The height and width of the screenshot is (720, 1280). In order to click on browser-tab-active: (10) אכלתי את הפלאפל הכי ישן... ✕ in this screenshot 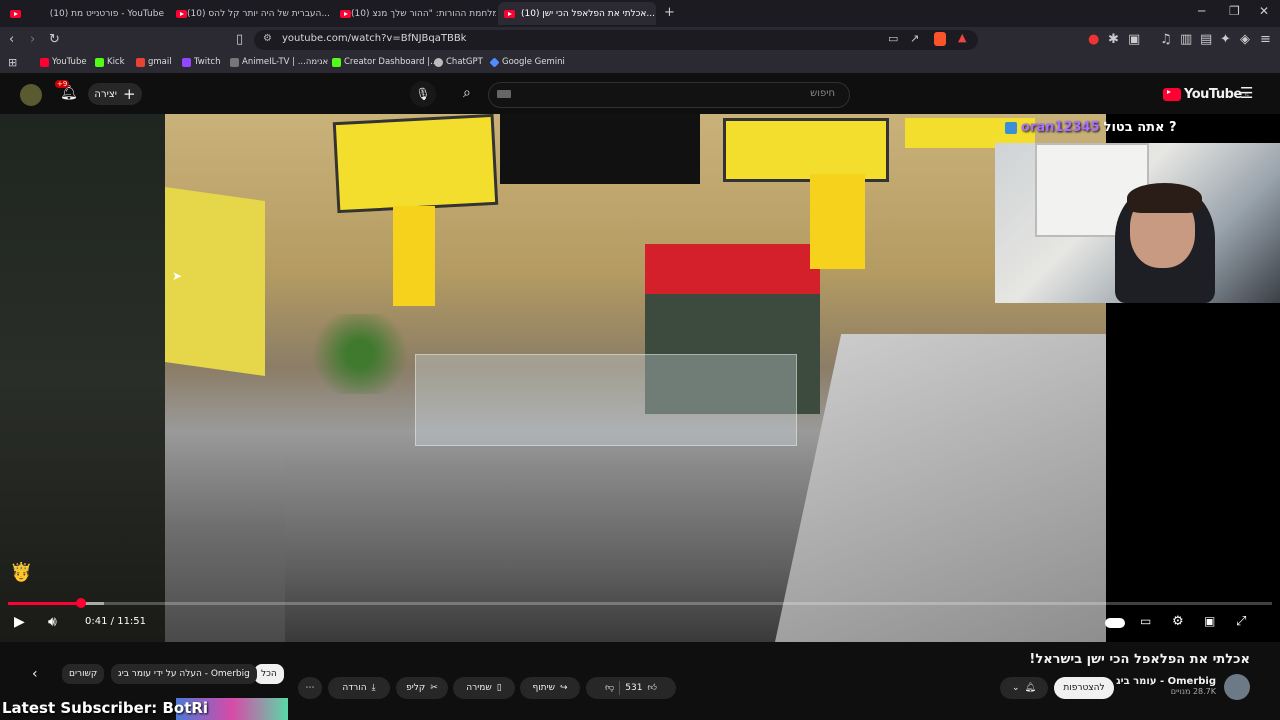, I will do `click(577, 13)`.